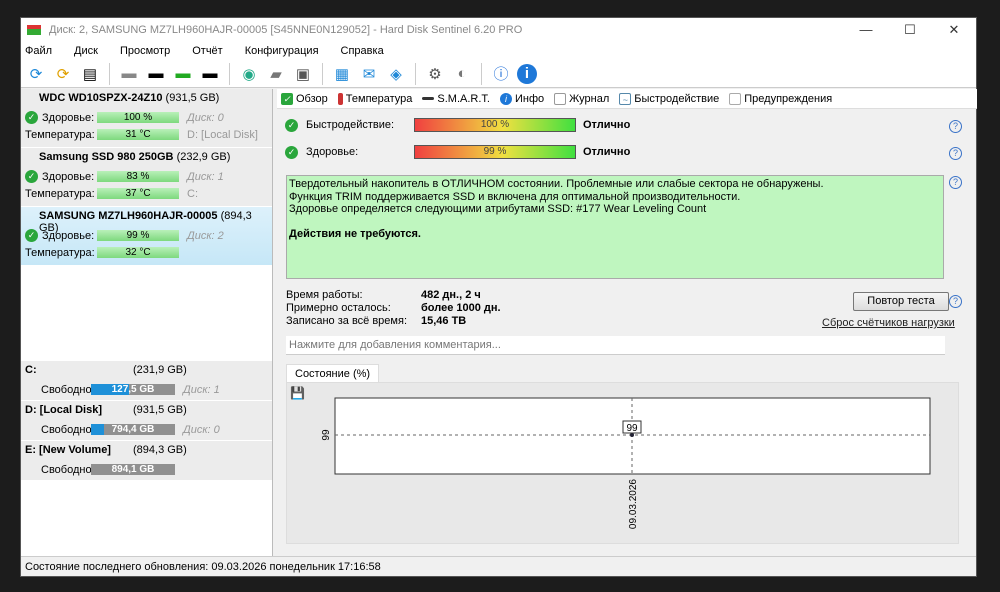  I want to click on tab-temperature: Температура, so click(374, 98).